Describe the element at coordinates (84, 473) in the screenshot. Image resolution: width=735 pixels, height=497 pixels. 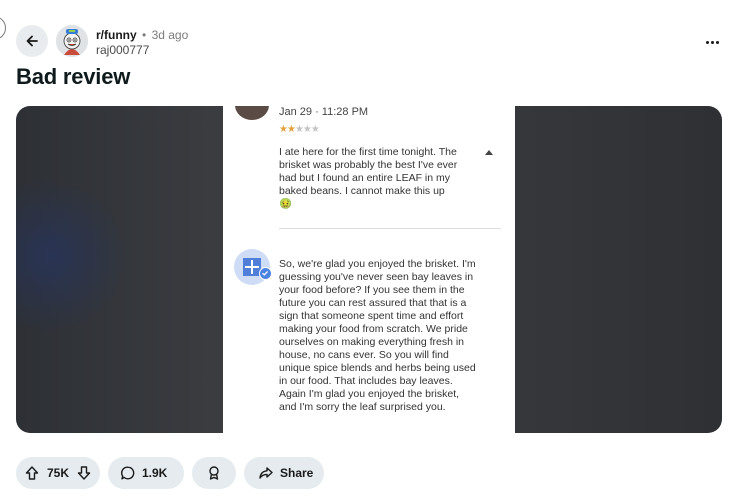
I see `downvote-icon` at that location.